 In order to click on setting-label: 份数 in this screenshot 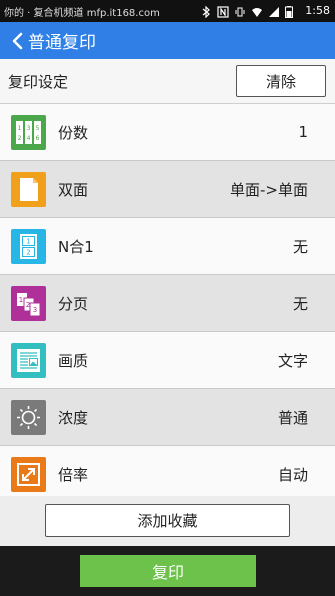, I will do `click(73, 132)`.